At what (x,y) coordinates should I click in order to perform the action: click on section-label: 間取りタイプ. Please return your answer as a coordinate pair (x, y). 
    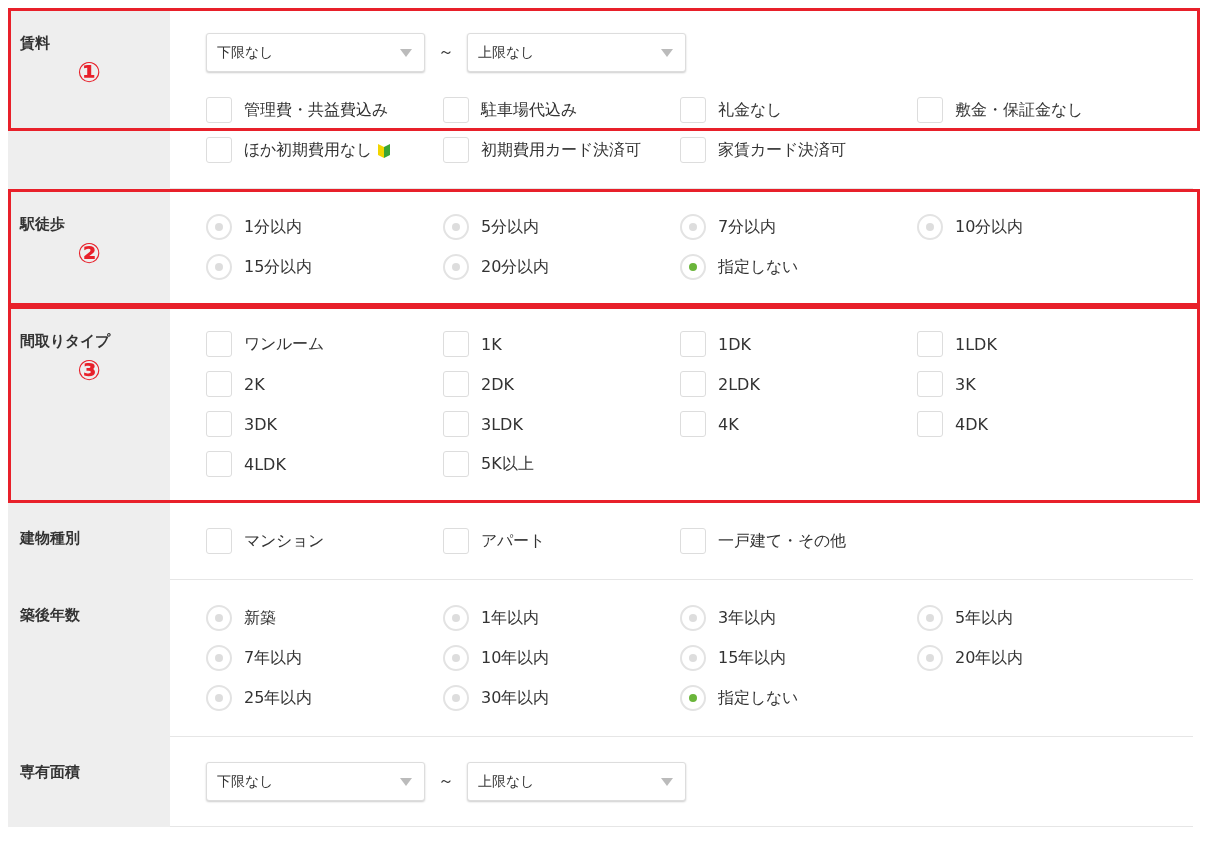
    Looking at the image, I should click on (66, 341).